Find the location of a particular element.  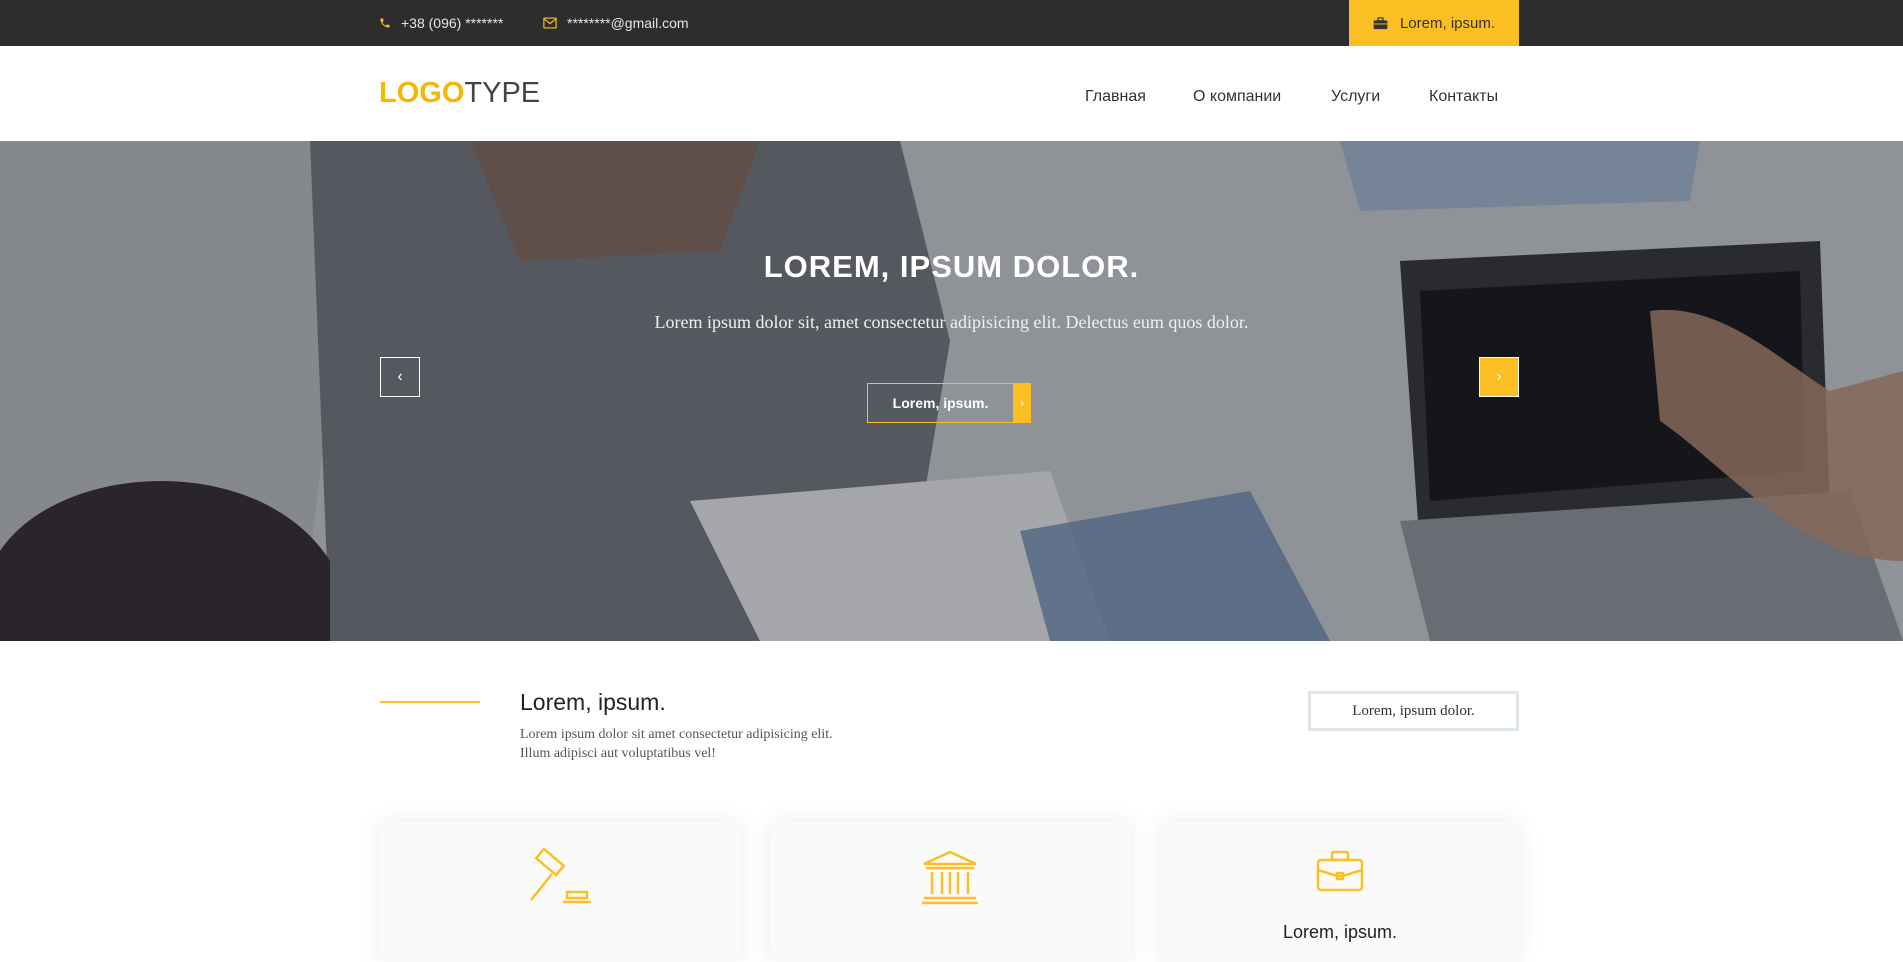

phone-icon is located at coordinates (385, 23).